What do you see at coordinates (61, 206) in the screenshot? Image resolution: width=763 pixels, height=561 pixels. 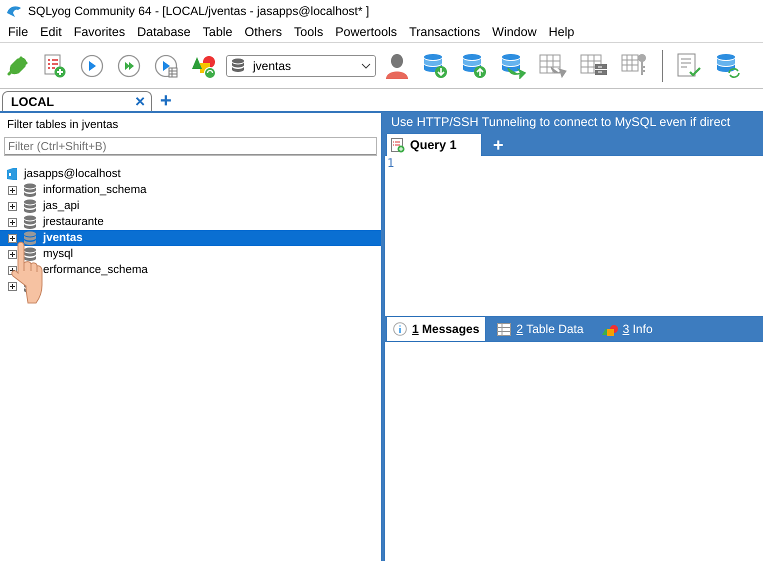 I see `database-name: jas_api` at bounding box center [61, 206].